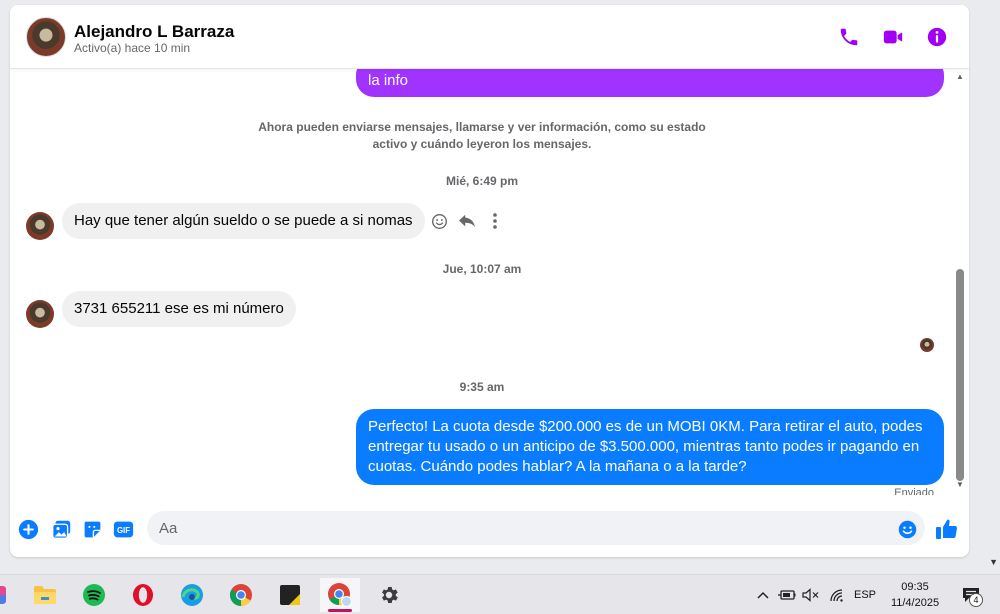  I want to click on composer: GIF, so click(489, 531).